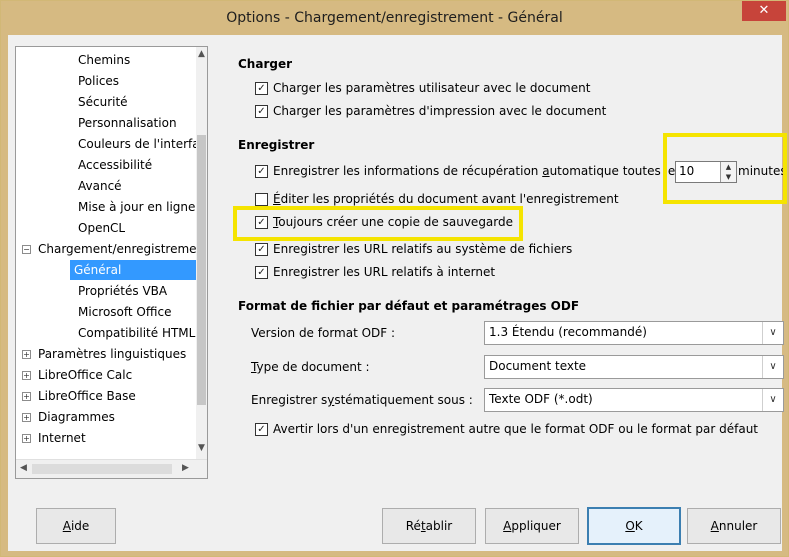 Image resolution: width=789 pixels, height=557 pixels. What do you see at coordinates (532, 526) in the screenshot?
I see `apply-button: Appliquer` at bounding box center [532, 526].